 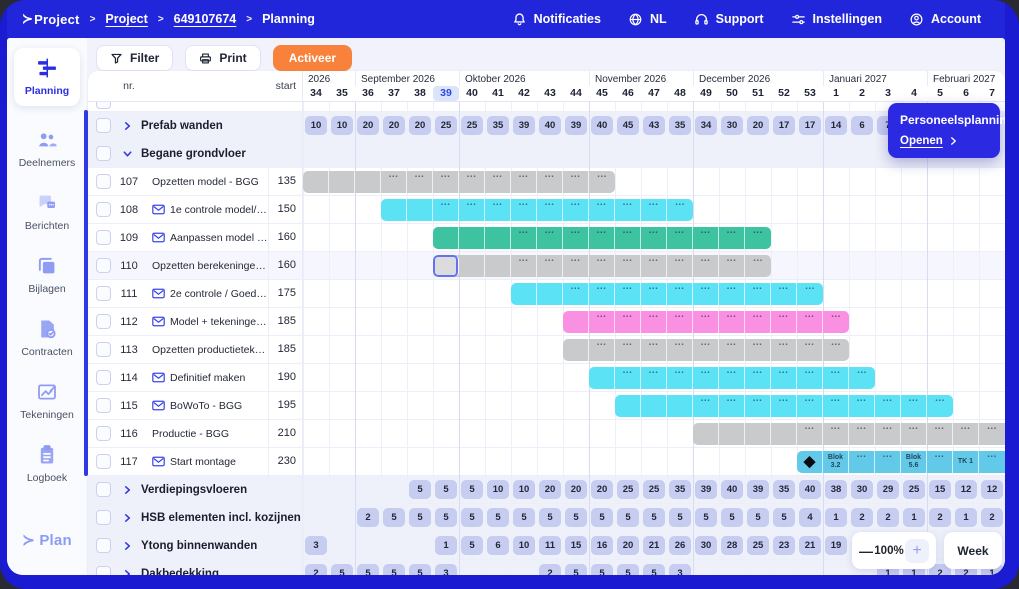 I want to click on week-number: 38, so click(x=420, y=93).